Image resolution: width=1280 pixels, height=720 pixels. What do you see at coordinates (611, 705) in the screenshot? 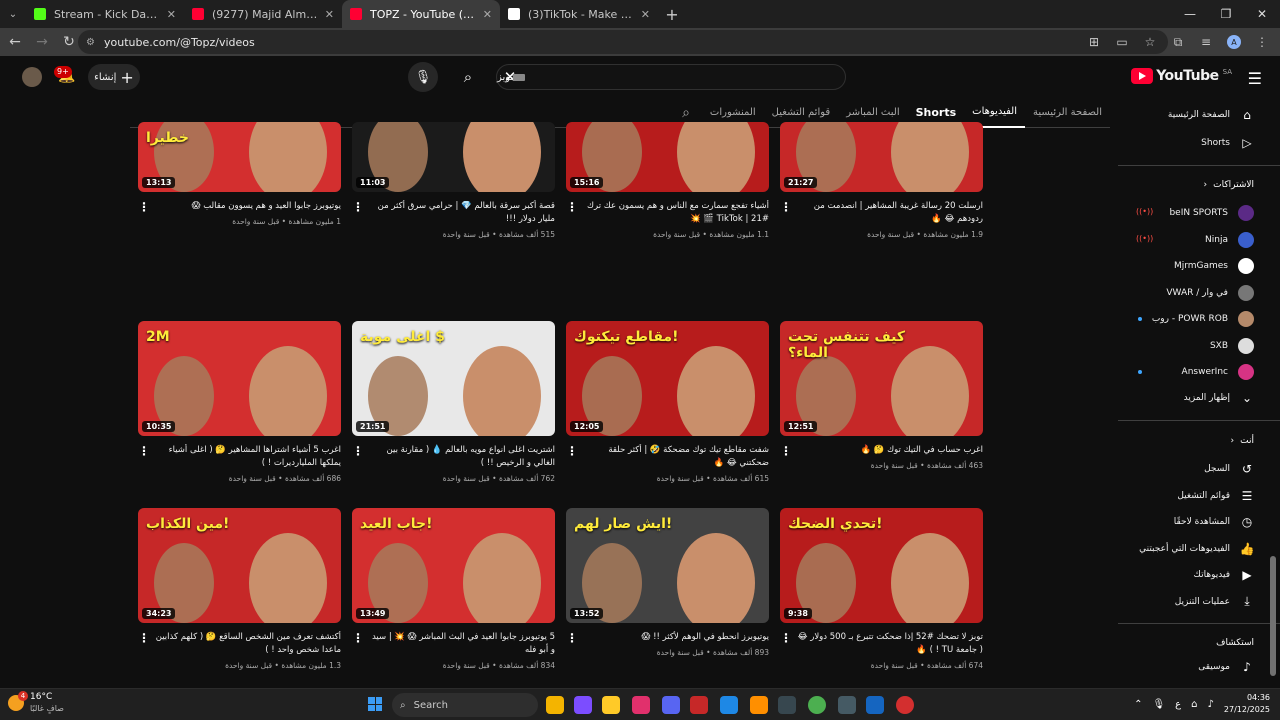
I see `file-explorer-icon` at bounding box center [611, 705].